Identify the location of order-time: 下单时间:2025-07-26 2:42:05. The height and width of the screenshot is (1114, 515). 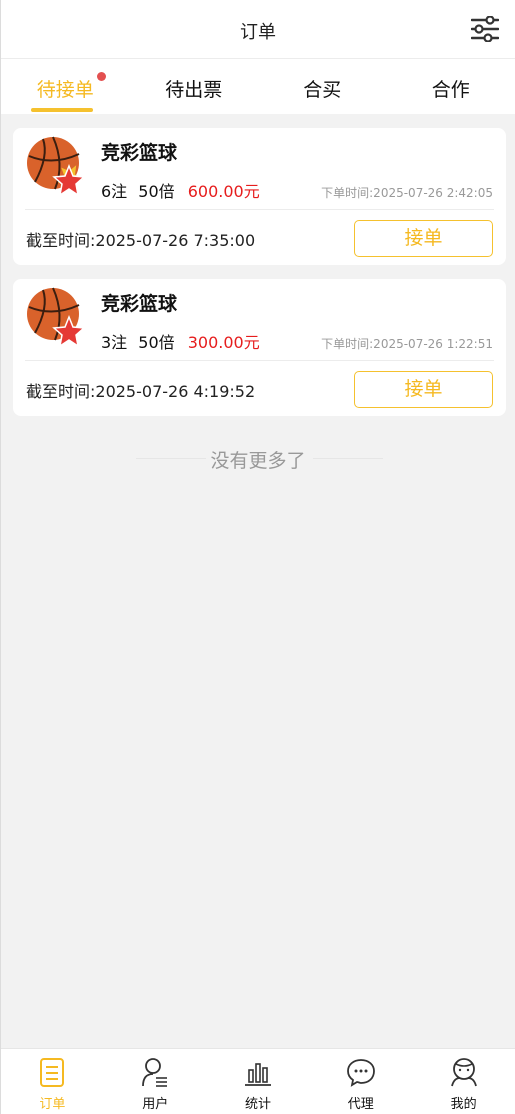
(407, 193).